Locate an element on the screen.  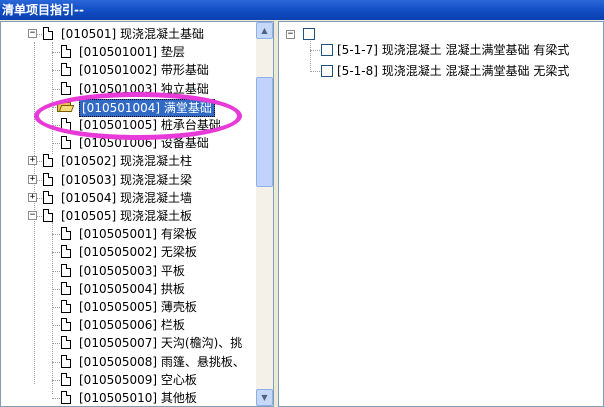
chevron-down-icon: ▼ is located at coordinates (264, 397).